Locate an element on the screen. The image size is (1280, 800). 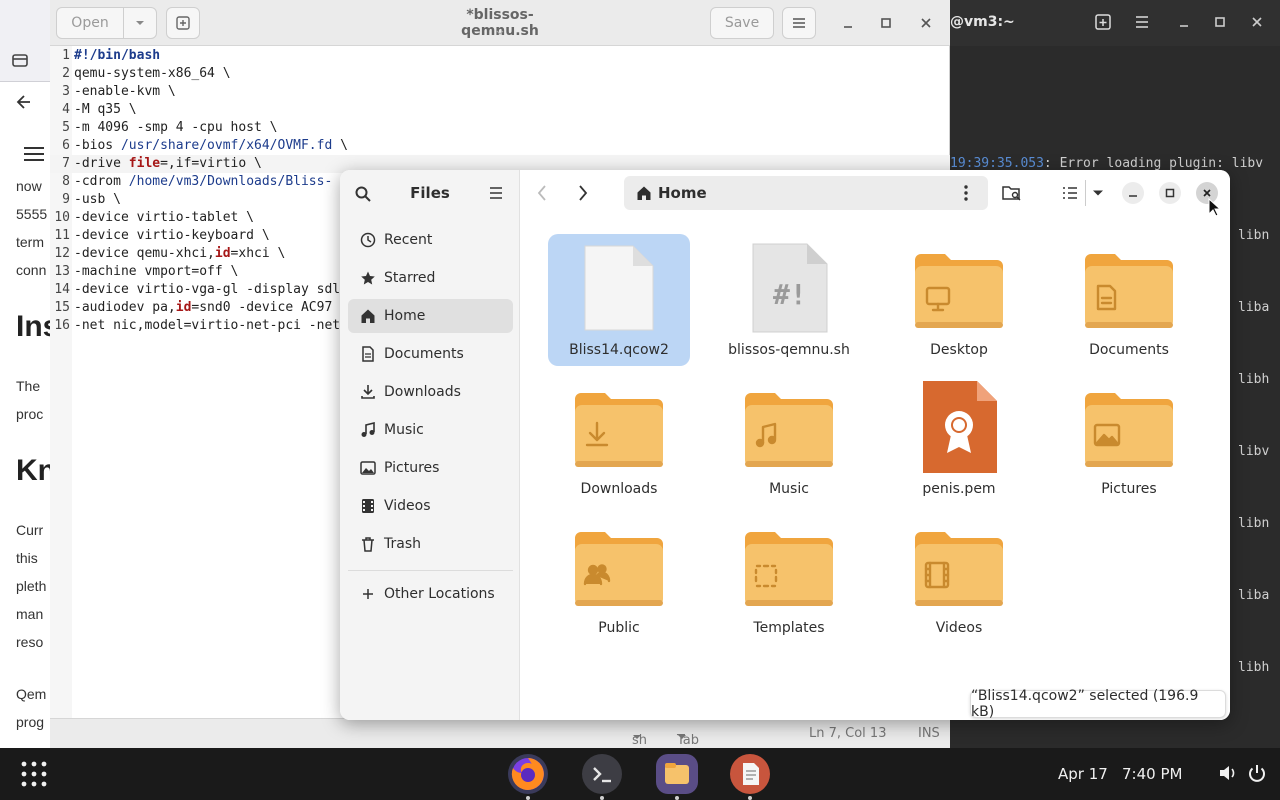
folder-item: Desktop is located at coordinates (959, 300).